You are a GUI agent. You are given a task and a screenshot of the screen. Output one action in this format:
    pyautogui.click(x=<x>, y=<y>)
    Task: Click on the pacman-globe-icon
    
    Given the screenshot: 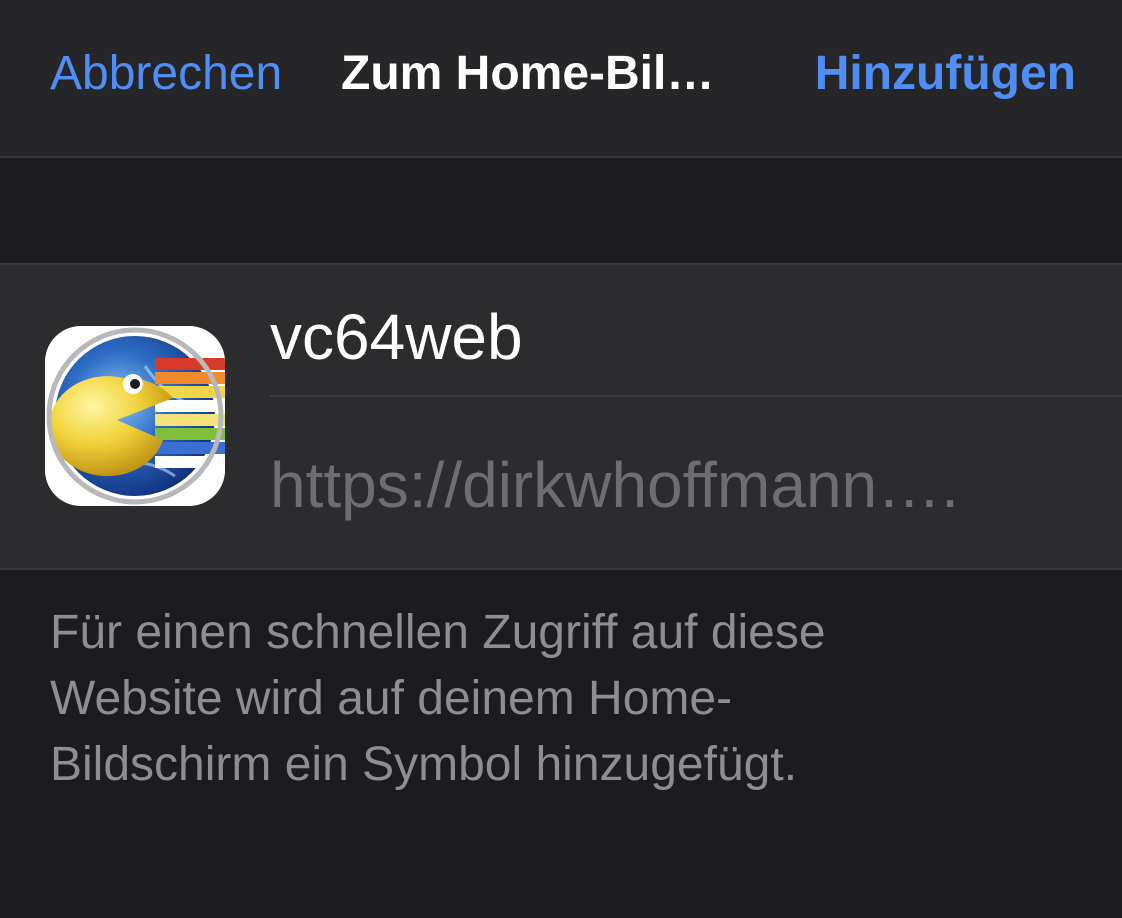 What is the action you would take?
    pyautogui.click(x=135, y=416)
    